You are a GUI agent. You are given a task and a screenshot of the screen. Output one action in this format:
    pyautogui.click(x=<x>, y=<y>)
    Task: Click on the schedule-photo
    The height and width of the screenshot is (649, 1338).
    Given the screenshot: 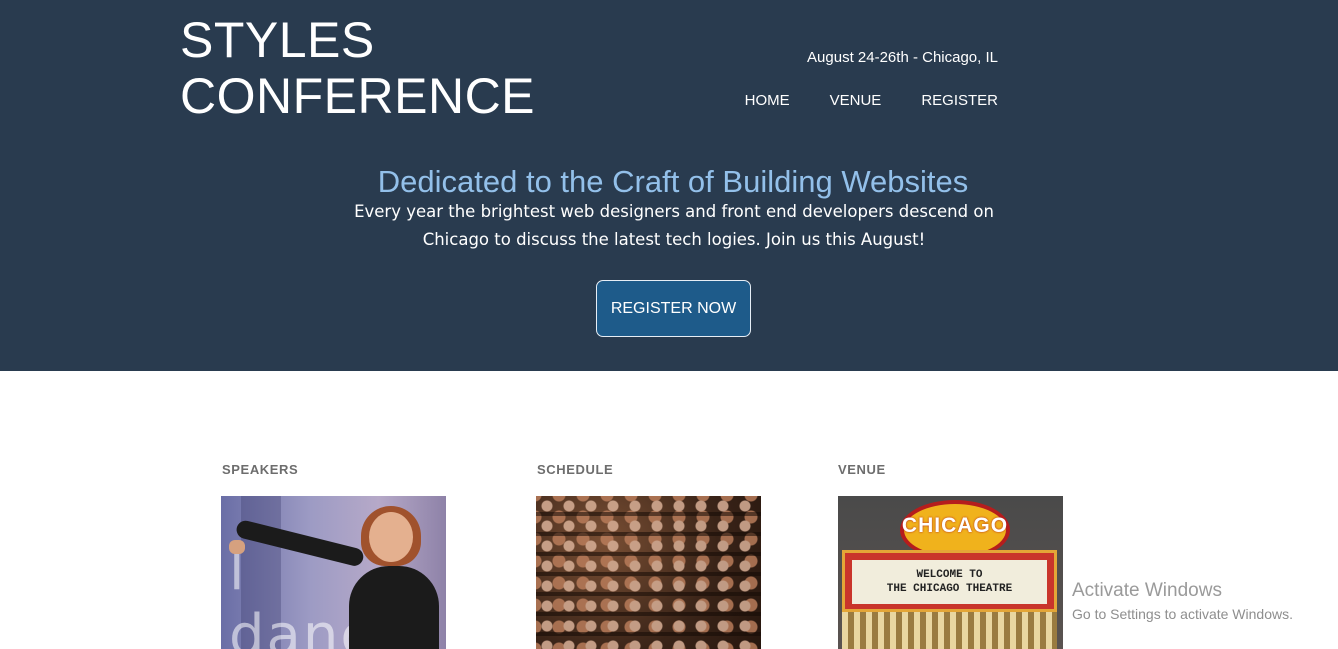 What is the action you would take?
    pyautogui.click(x=648, y=572)
    